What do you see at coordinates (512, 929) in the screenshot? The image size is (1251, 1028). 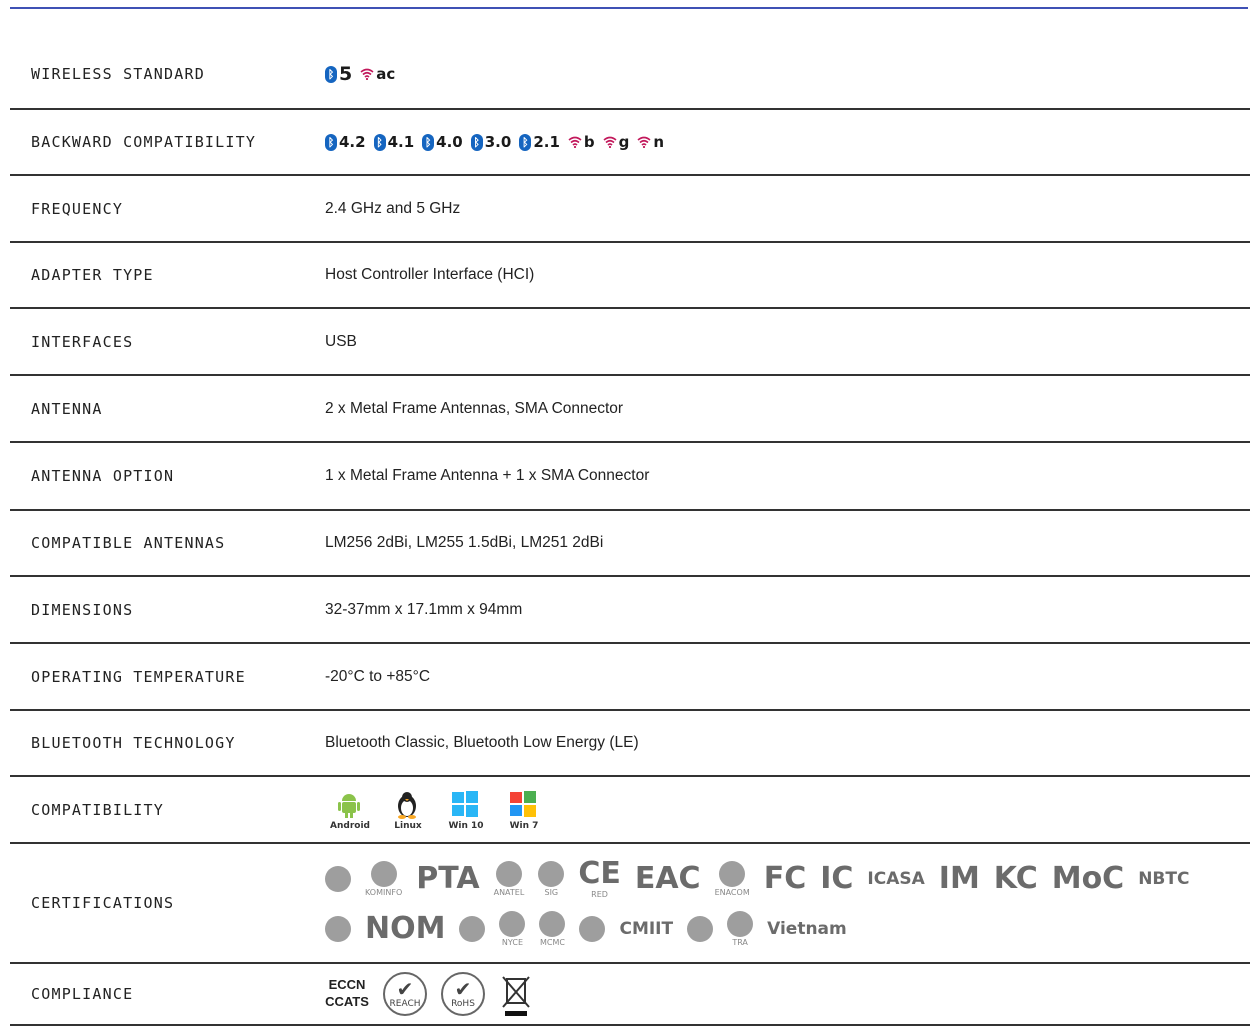 I see `nyce-icon: NYCE` at bounding box center [512, 929].